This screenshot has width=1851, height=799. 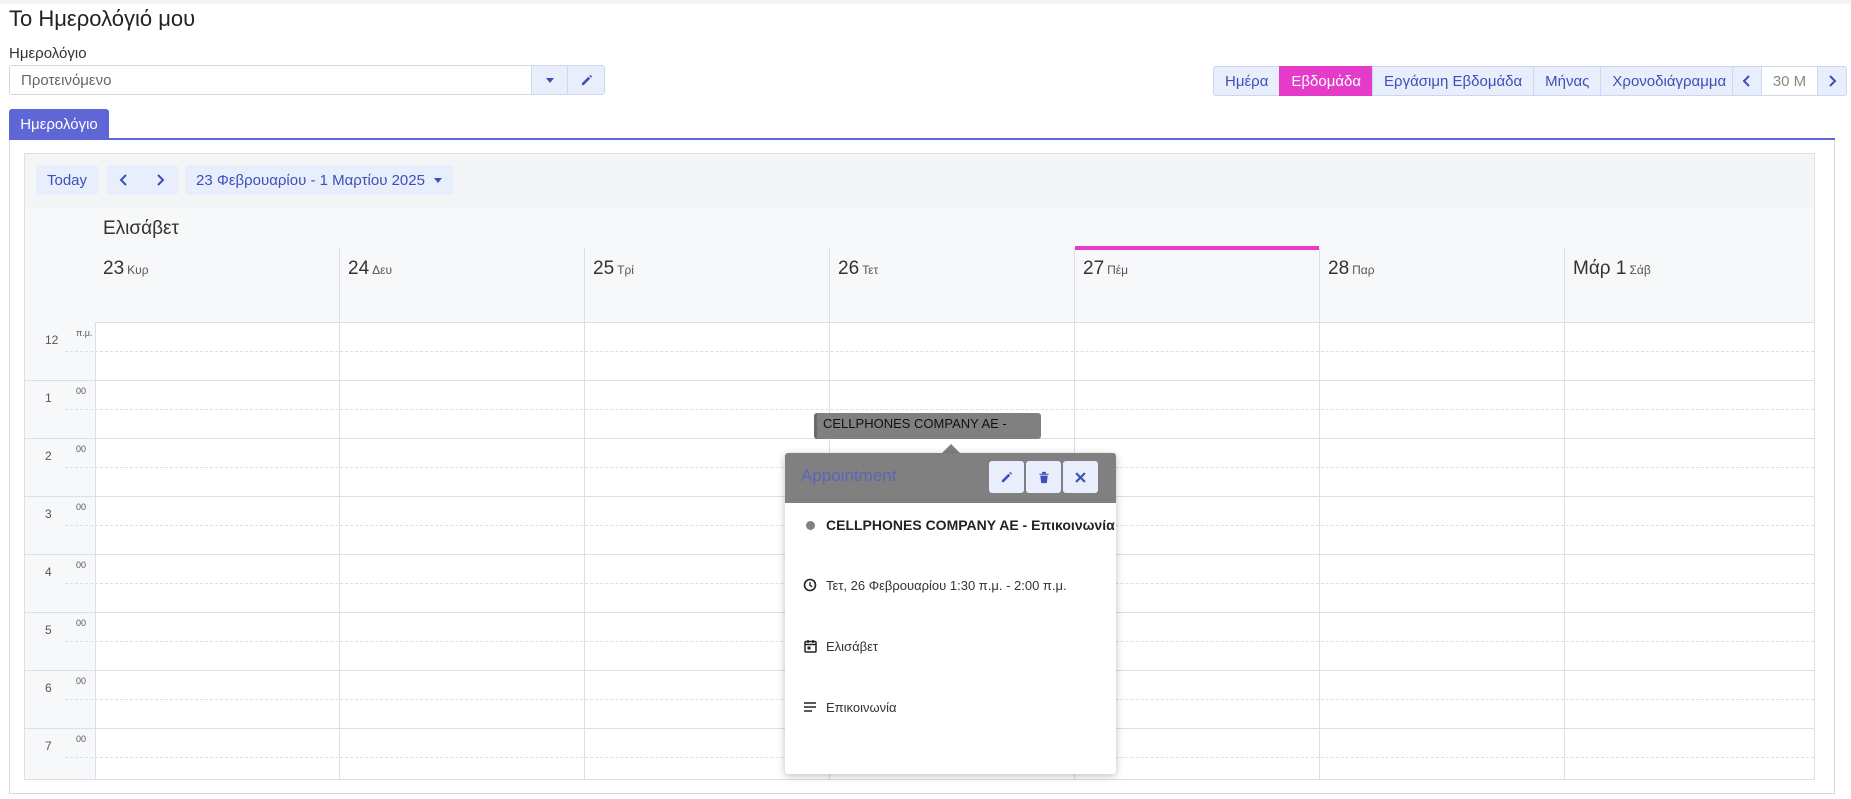 What do you see at coordinates (849, 475) in the screenshot?
I see `popover-title: Appointment` at bounding box center [849, 475].